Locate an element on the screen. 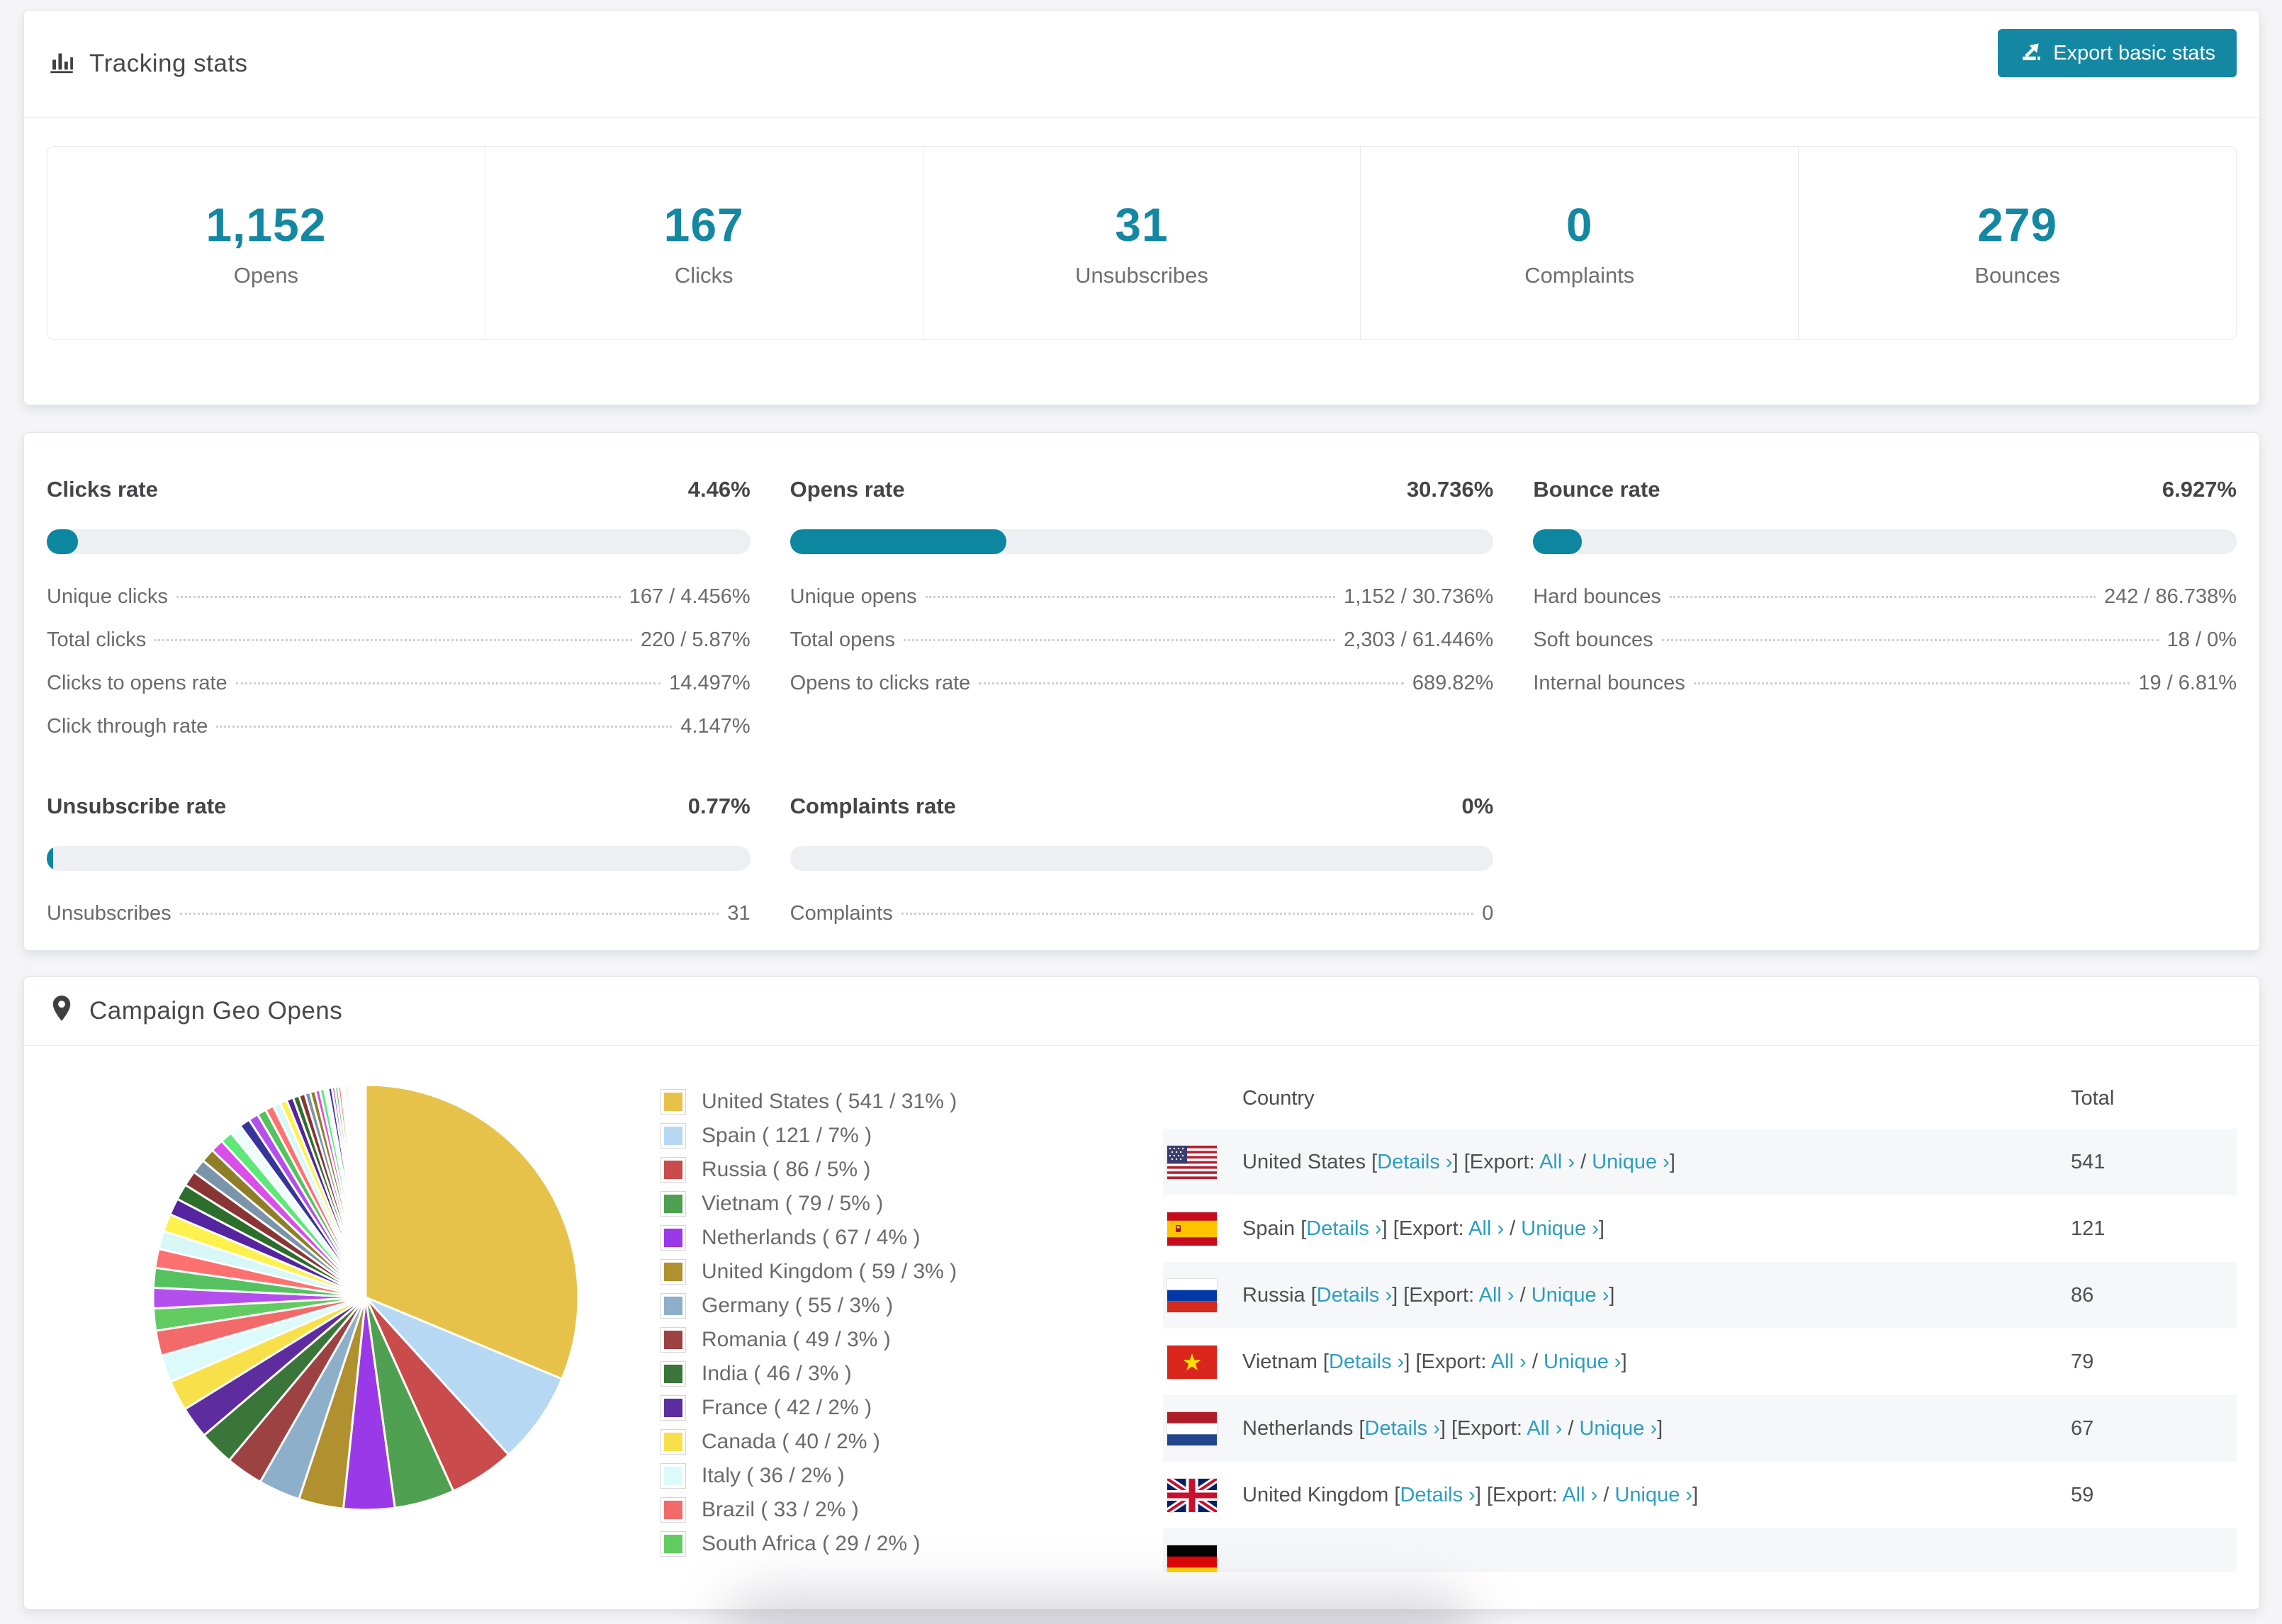 The width and height of the screenshot is (2282, 1624). country-name: Spain is located at coordinates (1271, 1229).